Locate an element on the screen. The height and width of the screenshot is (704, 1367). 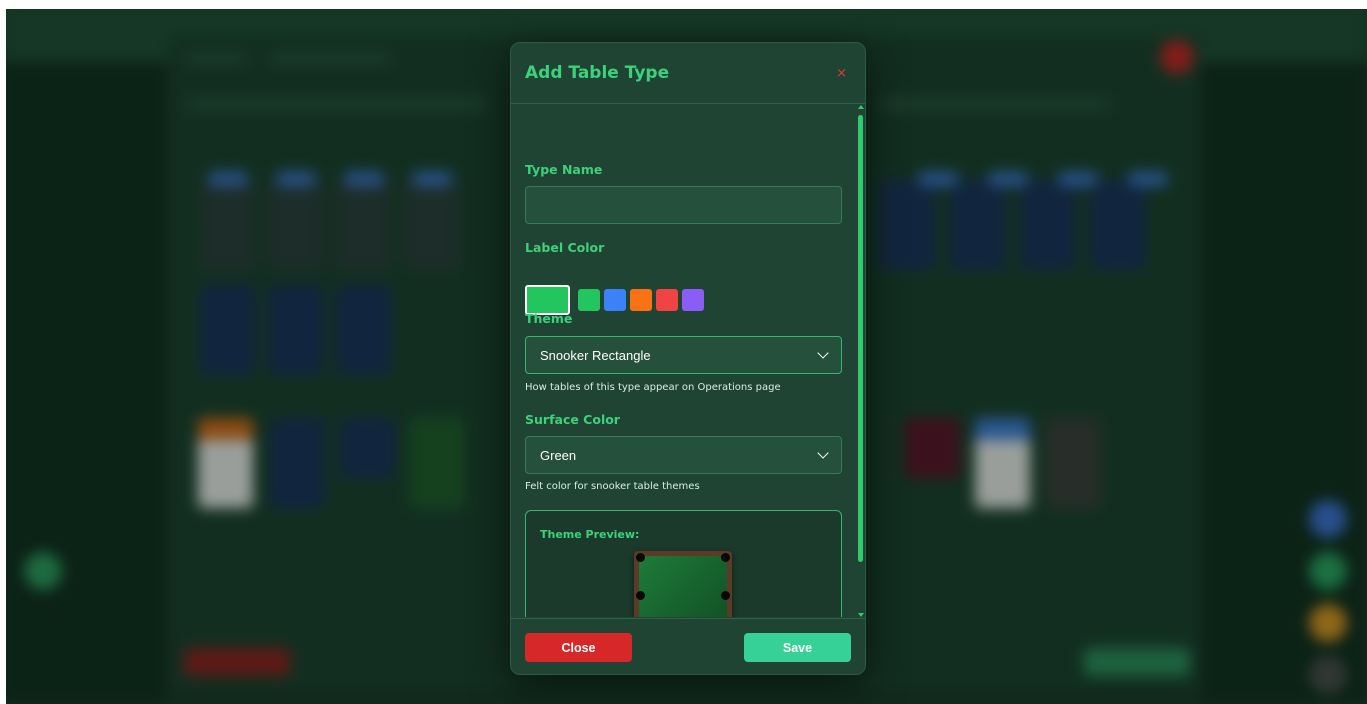
color-swatch-purple is located at coordinates (693, 300).